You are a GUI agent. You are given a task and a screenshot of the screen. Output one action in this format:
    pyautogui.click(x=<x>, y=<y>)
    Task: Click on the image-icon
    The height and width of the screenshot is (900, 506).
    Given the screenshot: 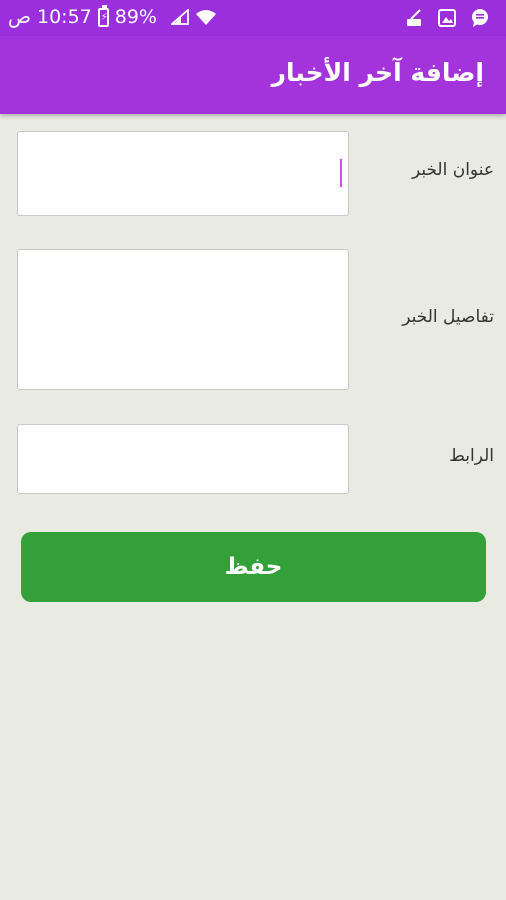 What is the action you would take?
    pyautogui.click(x=447, y=18)
    